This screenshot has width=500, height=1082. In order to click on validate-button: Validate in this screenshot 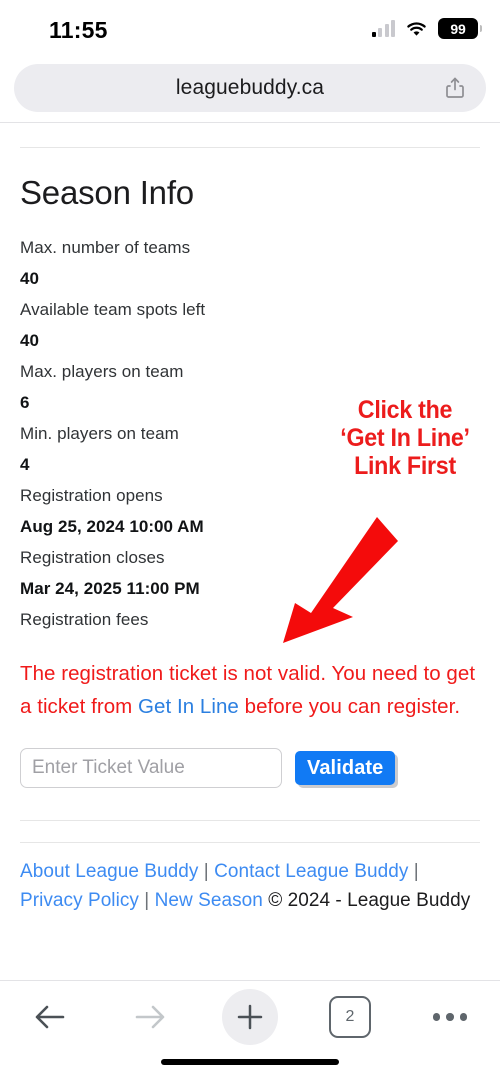, I will do `click(345, 768)`.